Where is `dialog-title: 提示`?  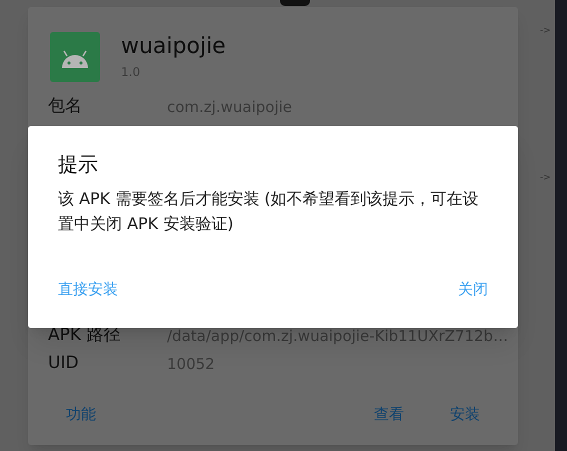 dialog-title: 提示 is located at coordinates (78, 164).